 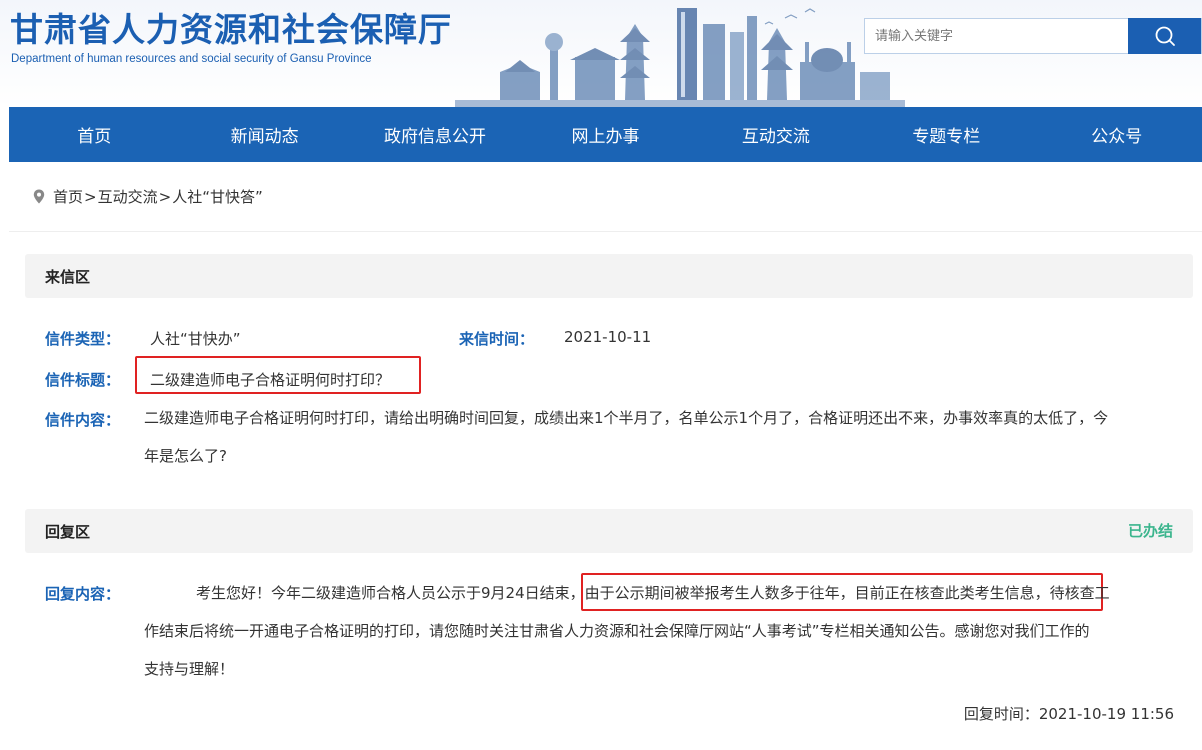 What do you see at coordinates (217, 196) in the screenshot?
I see `breadcrumb-current: 人社“甘快答”` at bounding box center [217, 196].